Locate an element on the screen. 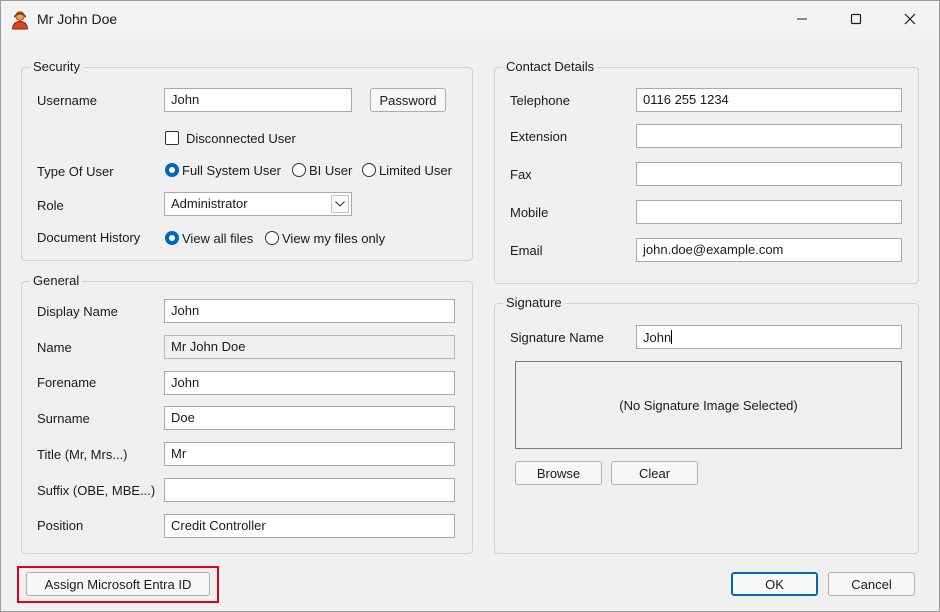  role-select-value: Administrator is located at coordinates (209, 203).